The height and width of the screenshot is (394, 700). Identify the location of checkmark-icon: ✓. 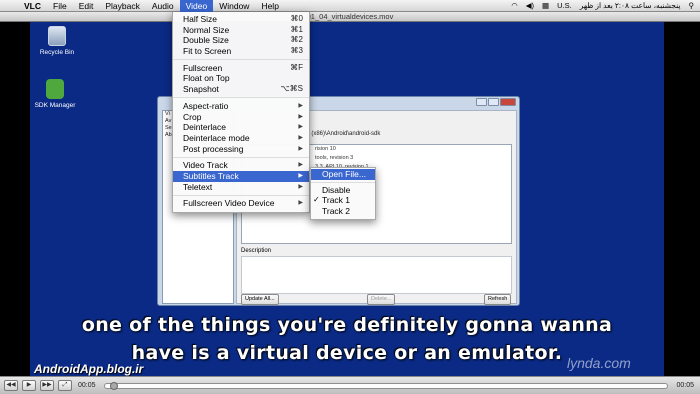
(316, 200).